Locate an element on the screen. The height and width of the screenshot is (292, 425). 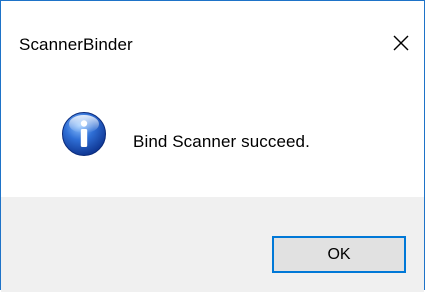
ok-button: OK is located at coordinates (339, 254).